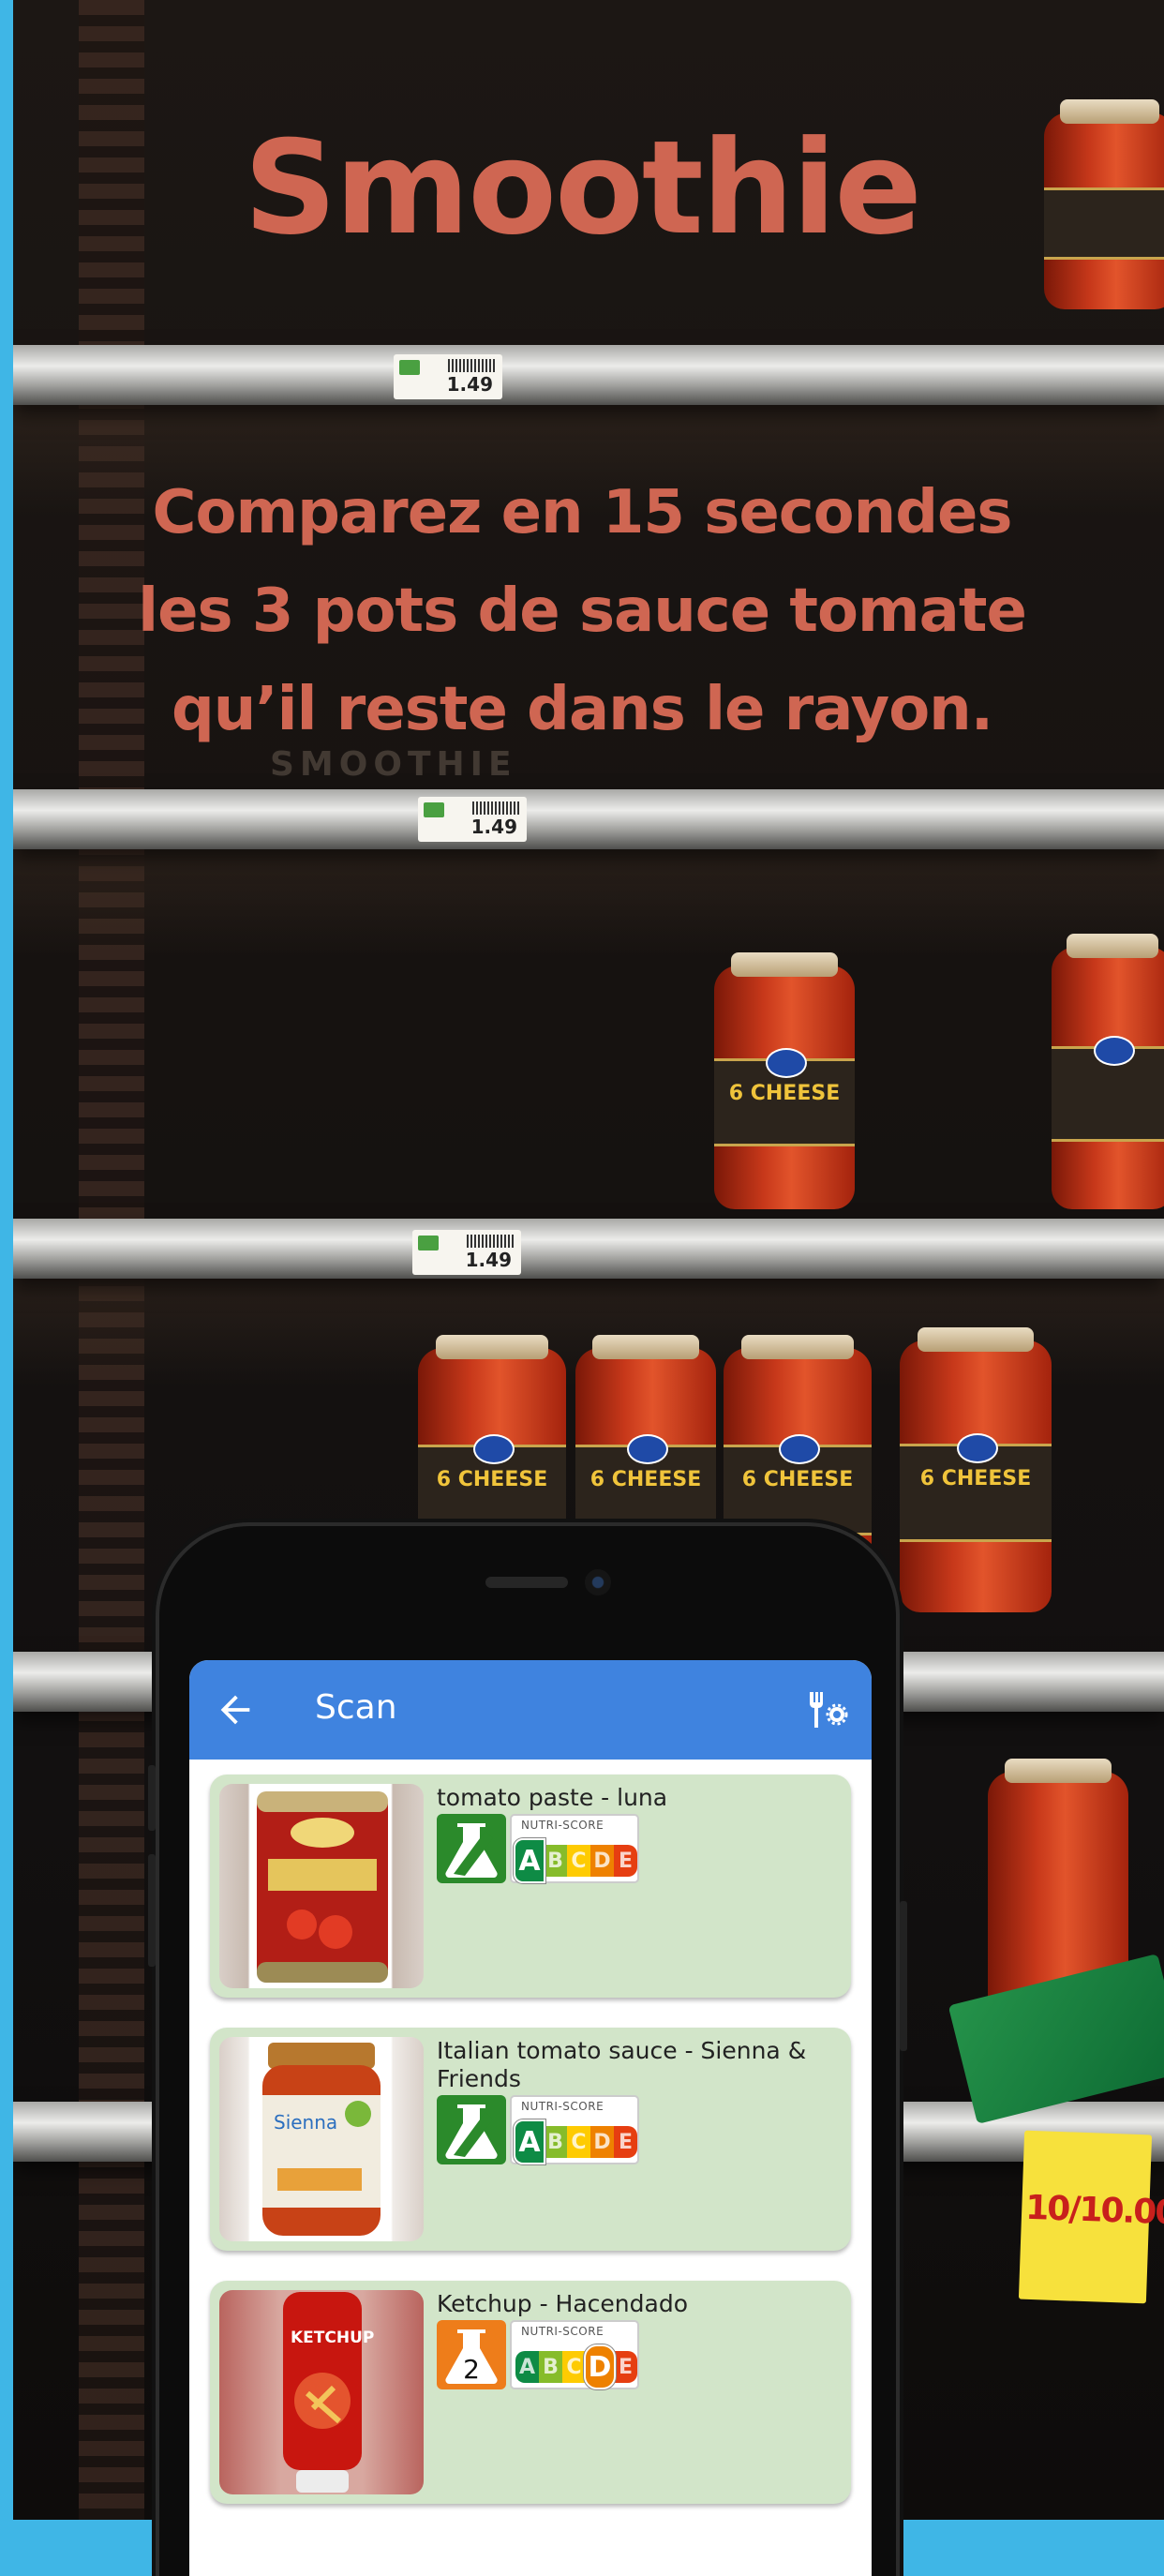 The width and height of the screenshot is (1164, 2576). Describe the element at coordinates (356, 1707) in the screenshot. I see `page-title: Scan` at that location.